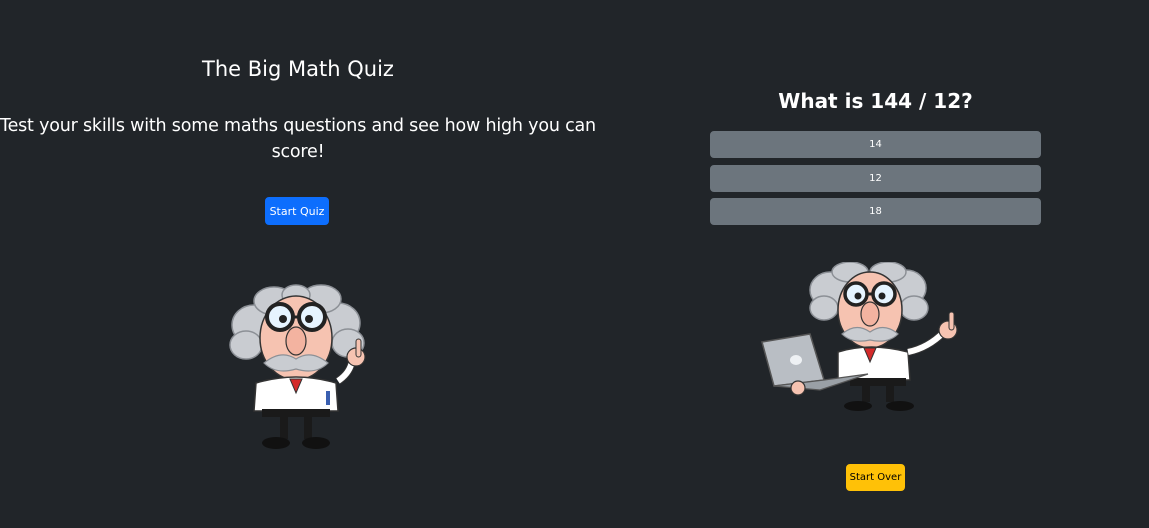 The width and height of the screenshot is (1149, 528). What do you see at coordinates (875, 477) in the screenshot?
I see `start-over-button: Start Over` at bounding box center [875, 477].